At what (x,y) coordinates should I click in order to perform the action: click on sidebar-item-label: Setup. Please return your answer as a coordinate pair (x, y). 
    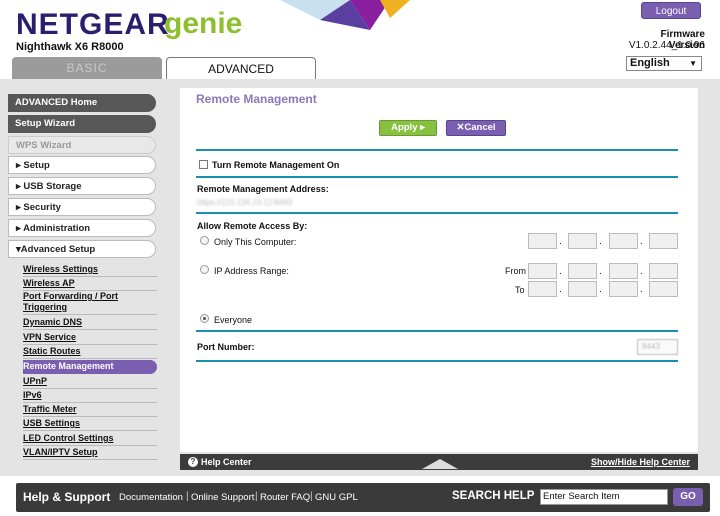
    Looking at the image, I should click on (36, 165).